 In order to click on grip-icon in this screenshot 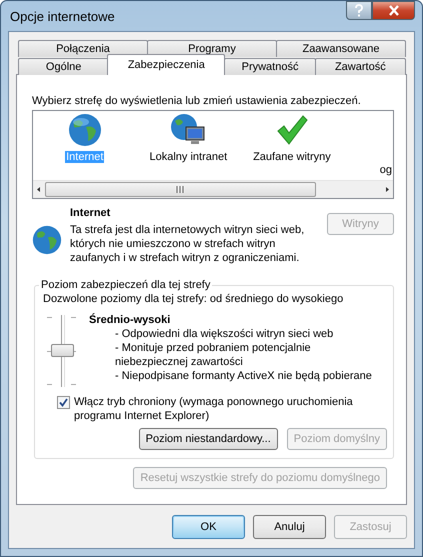, I will do `click(180, 189)`.